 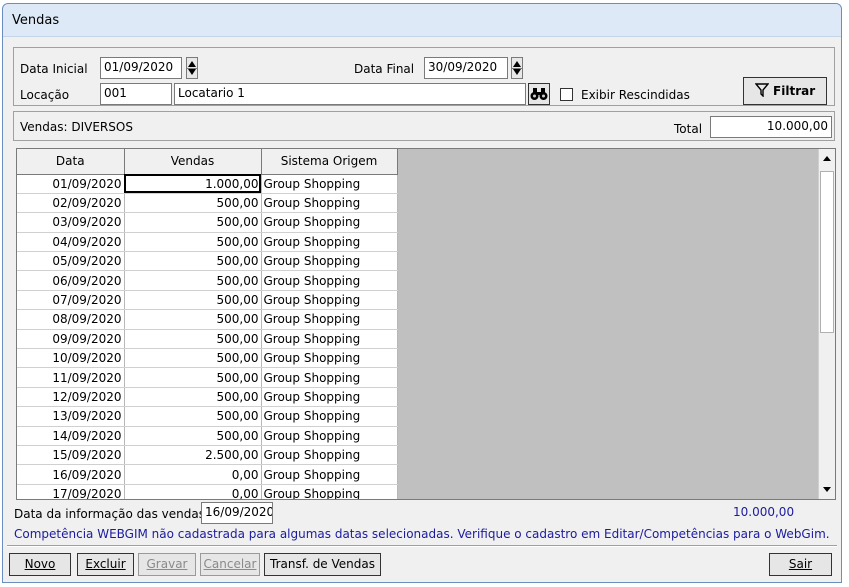 I want to click on cell-data: 17/09/2020, so click(x=71, y=491).